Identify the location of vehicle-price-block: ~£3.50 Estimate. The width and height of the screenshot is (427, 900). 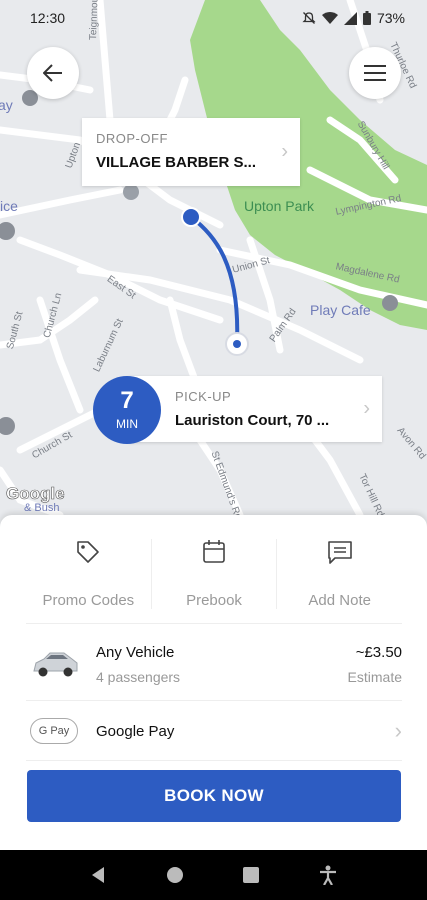
(375, 664).